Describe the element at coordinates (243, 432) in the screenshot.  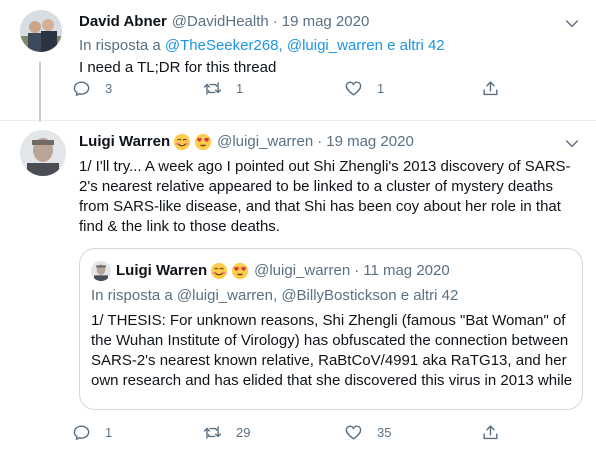
I see `retweet-count: 29` at that location.